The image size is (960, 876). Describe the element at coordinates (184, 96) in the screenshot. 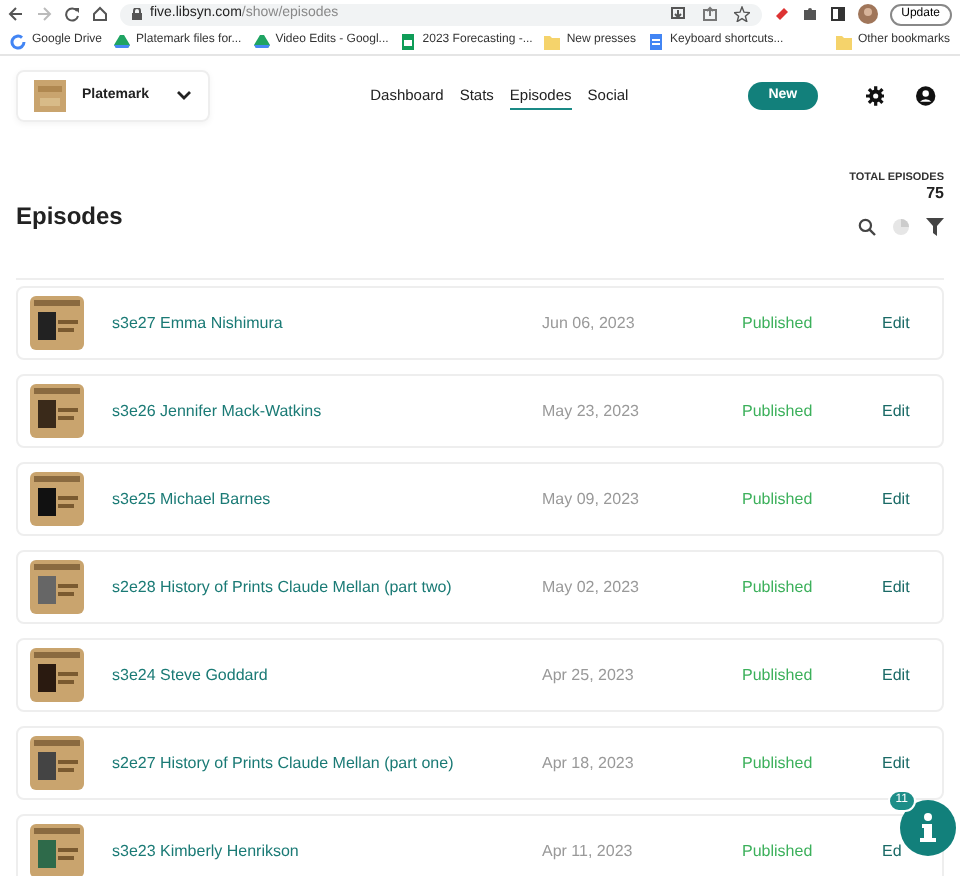

I see `chevron-down-icon` at that location.